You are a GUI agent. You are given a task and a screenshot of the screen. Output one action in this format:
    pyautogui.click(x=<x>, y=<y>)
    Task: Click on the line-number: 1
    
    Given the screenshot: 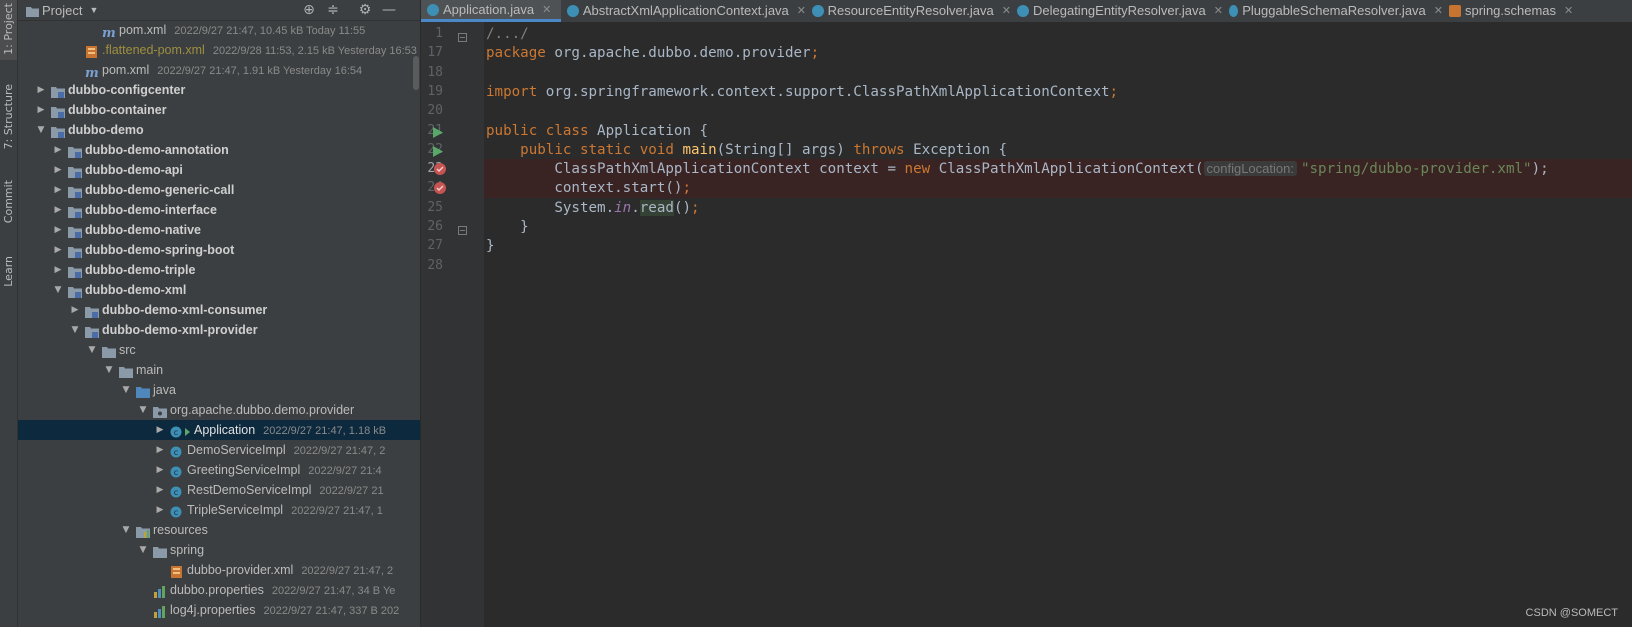 What is the action you would take?
    pyautogui.click(x=439, y=33)
    